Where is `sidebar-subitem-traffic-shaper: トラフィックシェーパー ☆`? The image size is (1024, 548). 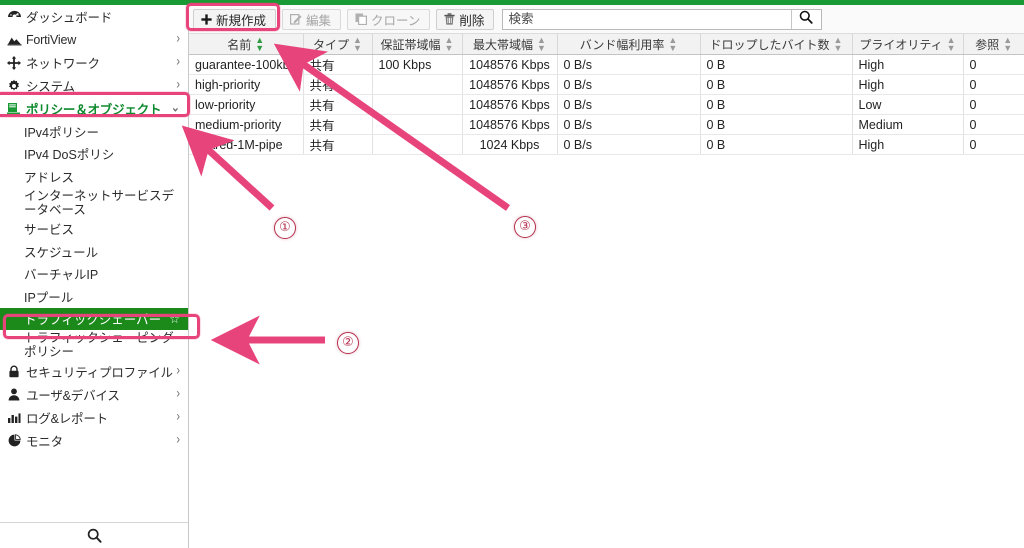 sidebar-subitem-traffic-shaper: トラフィックシェーパー ☆ is located at coordinates (94, 318).